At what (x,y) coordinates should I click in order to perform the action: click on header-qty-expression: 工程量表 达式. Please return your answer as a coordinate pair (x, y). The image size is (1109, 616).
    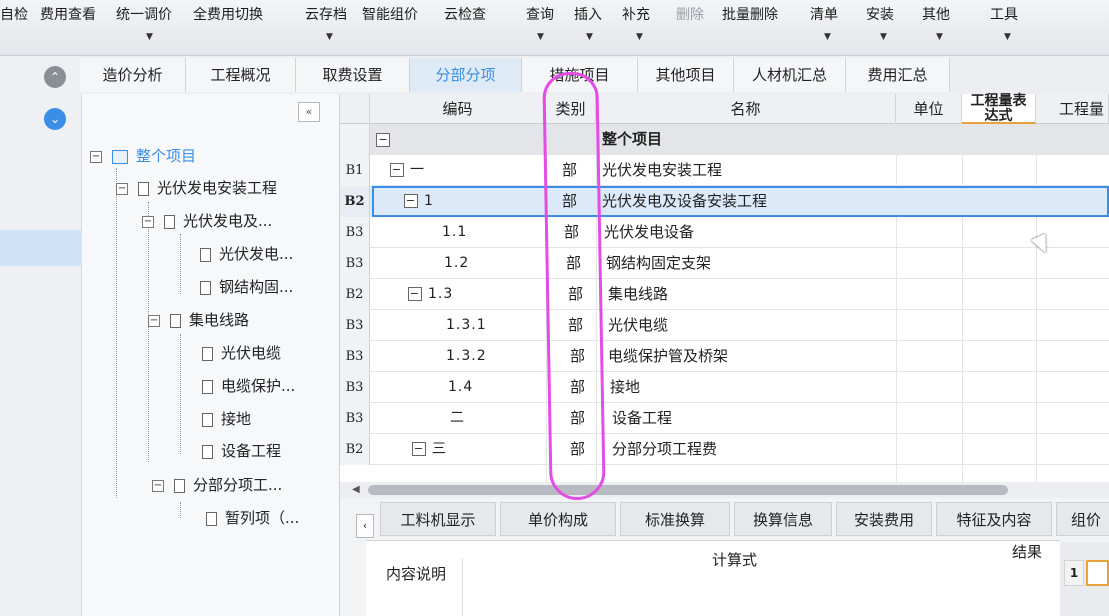
    Looking at the image, I should click on (999, 109).